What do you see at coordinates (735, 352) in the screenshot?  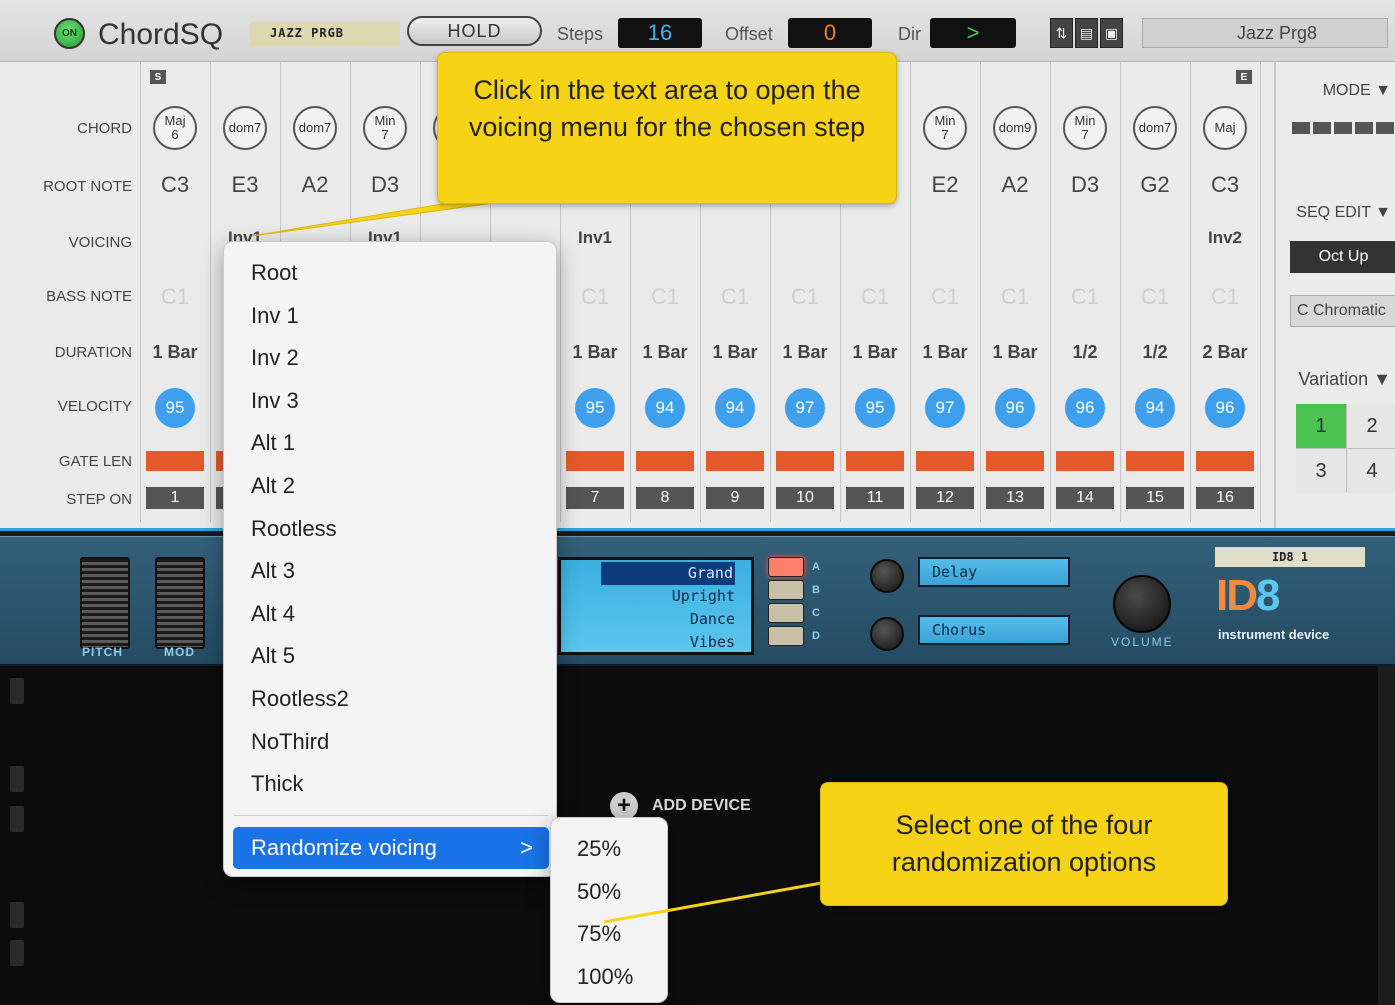 I see `duration-step-9: 1 Bar` at bounding box center [735, 352].